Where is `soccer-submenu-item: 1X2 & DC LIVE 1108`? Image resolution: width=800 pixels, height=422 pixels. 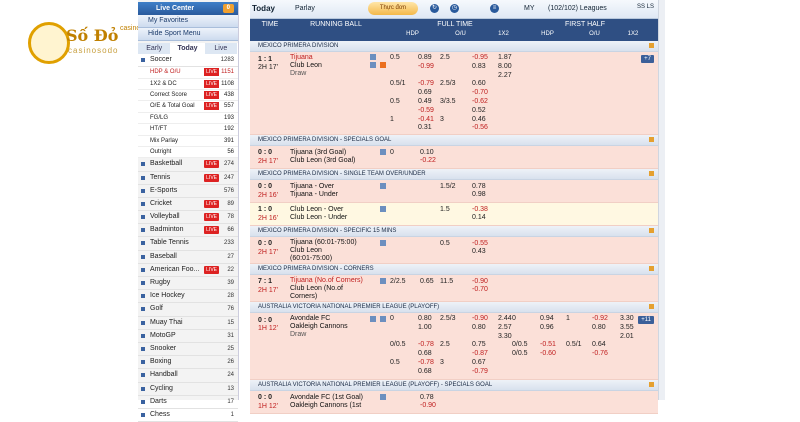
soccer-submenu-item: 1X2 & DC LIVE 1108 is located at coordinates (188, 84).